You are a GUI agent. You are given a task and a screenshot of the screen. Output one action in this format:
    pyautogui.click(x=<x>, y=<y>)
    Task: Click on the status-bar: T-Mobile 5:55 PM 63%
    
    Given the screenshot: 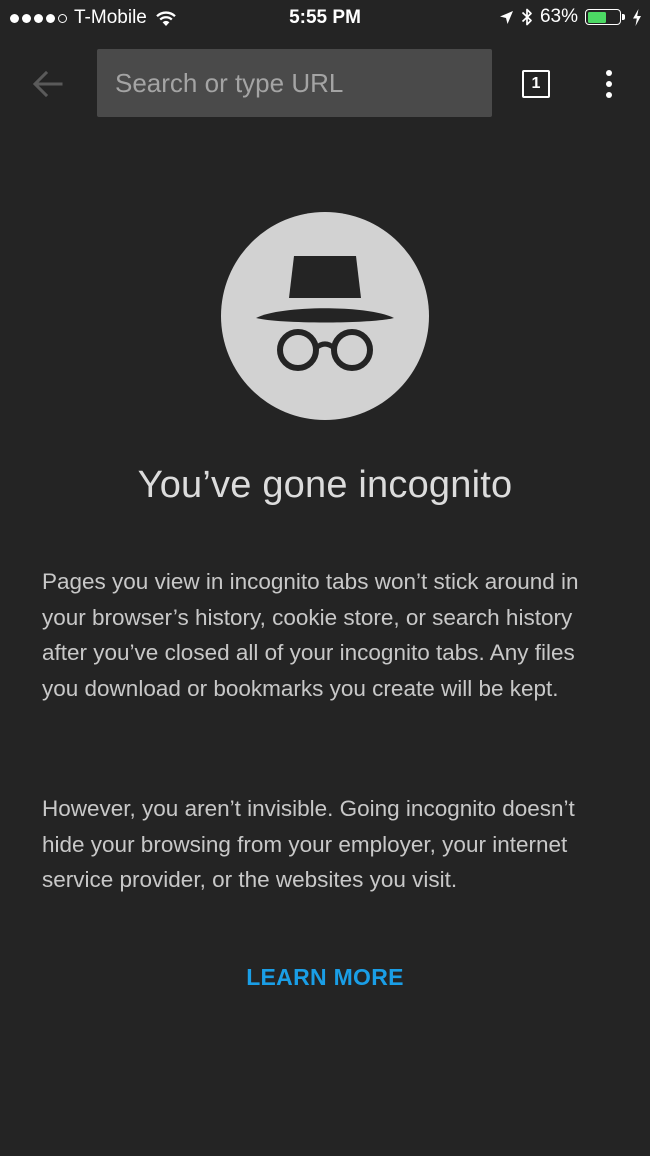 What is the action you would take?
    pyautogui.click(x=325, y=18)
    